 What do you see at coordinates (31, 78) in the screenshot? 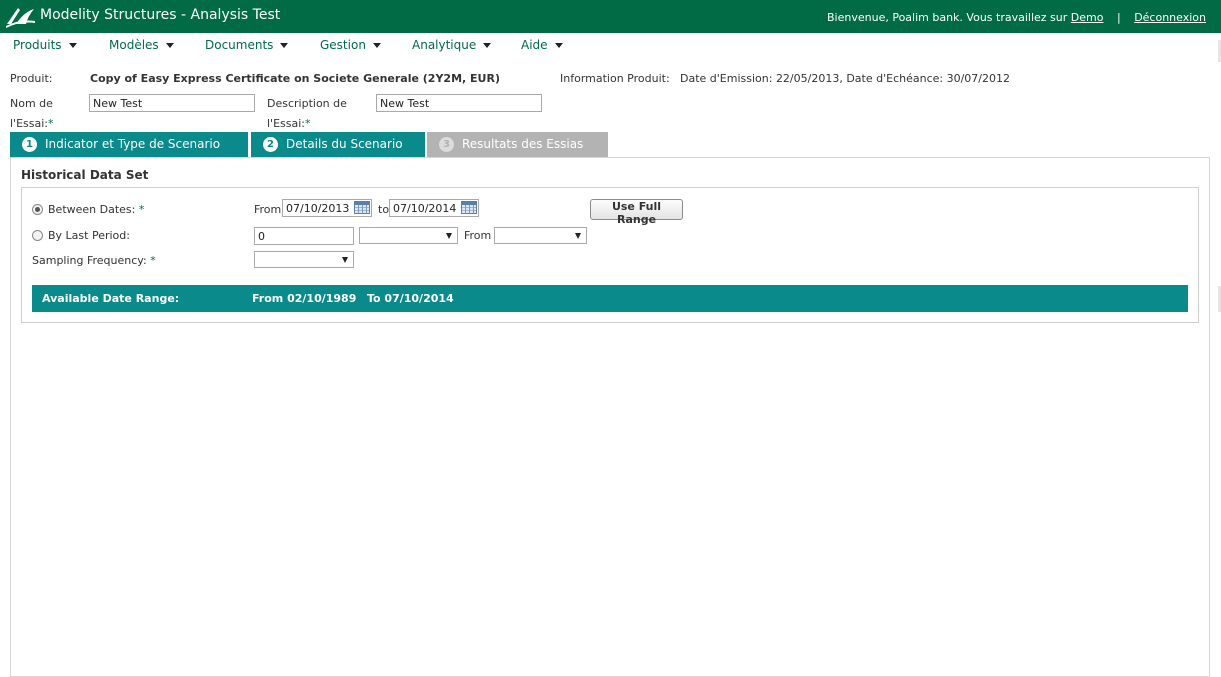
I see `product-label: Produit:` at bounding box center [31, 78].